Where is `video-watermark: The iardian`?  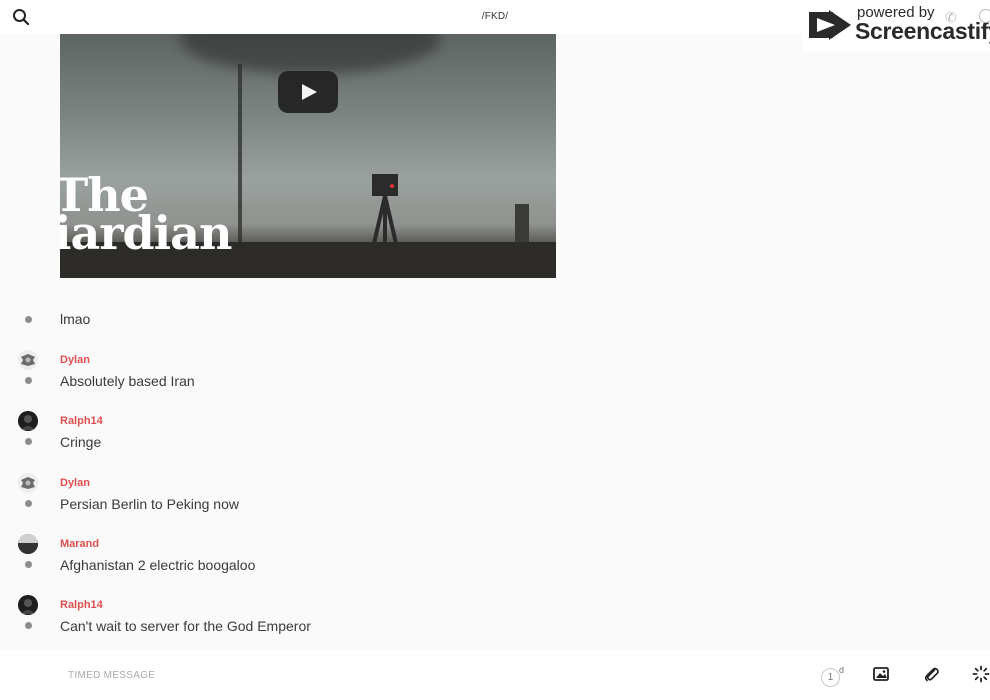
video-watermark: The iardian is located at coordinates (146, 216).